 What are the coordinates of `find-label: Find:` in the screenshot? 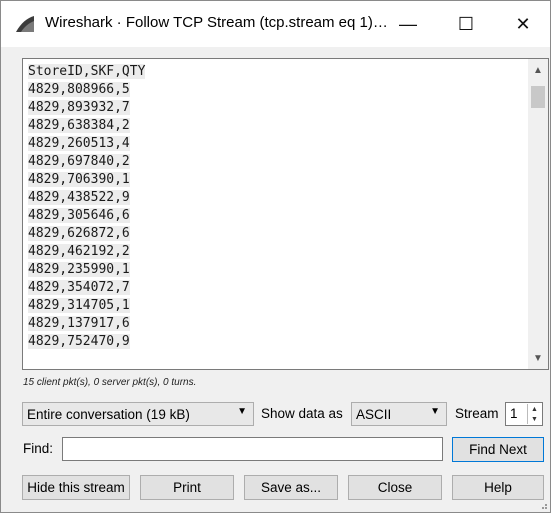 It's located at (38, 448).